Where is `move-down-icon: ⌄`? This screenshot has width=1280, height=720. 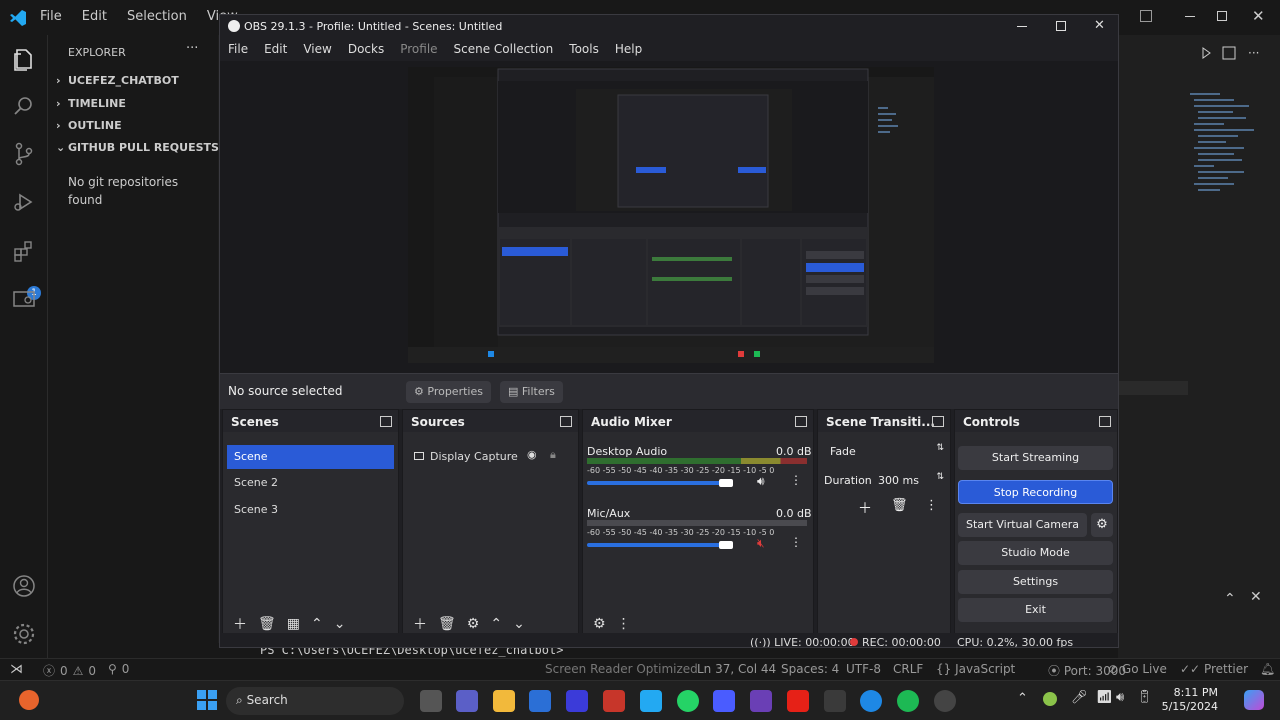 move-down-icon: ⌄ is located at coordinates (340, 624).